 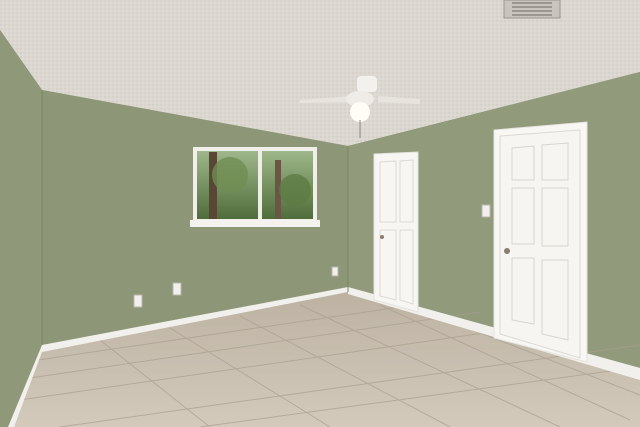 I want to click on closet-door, so click(x=396, y=232).